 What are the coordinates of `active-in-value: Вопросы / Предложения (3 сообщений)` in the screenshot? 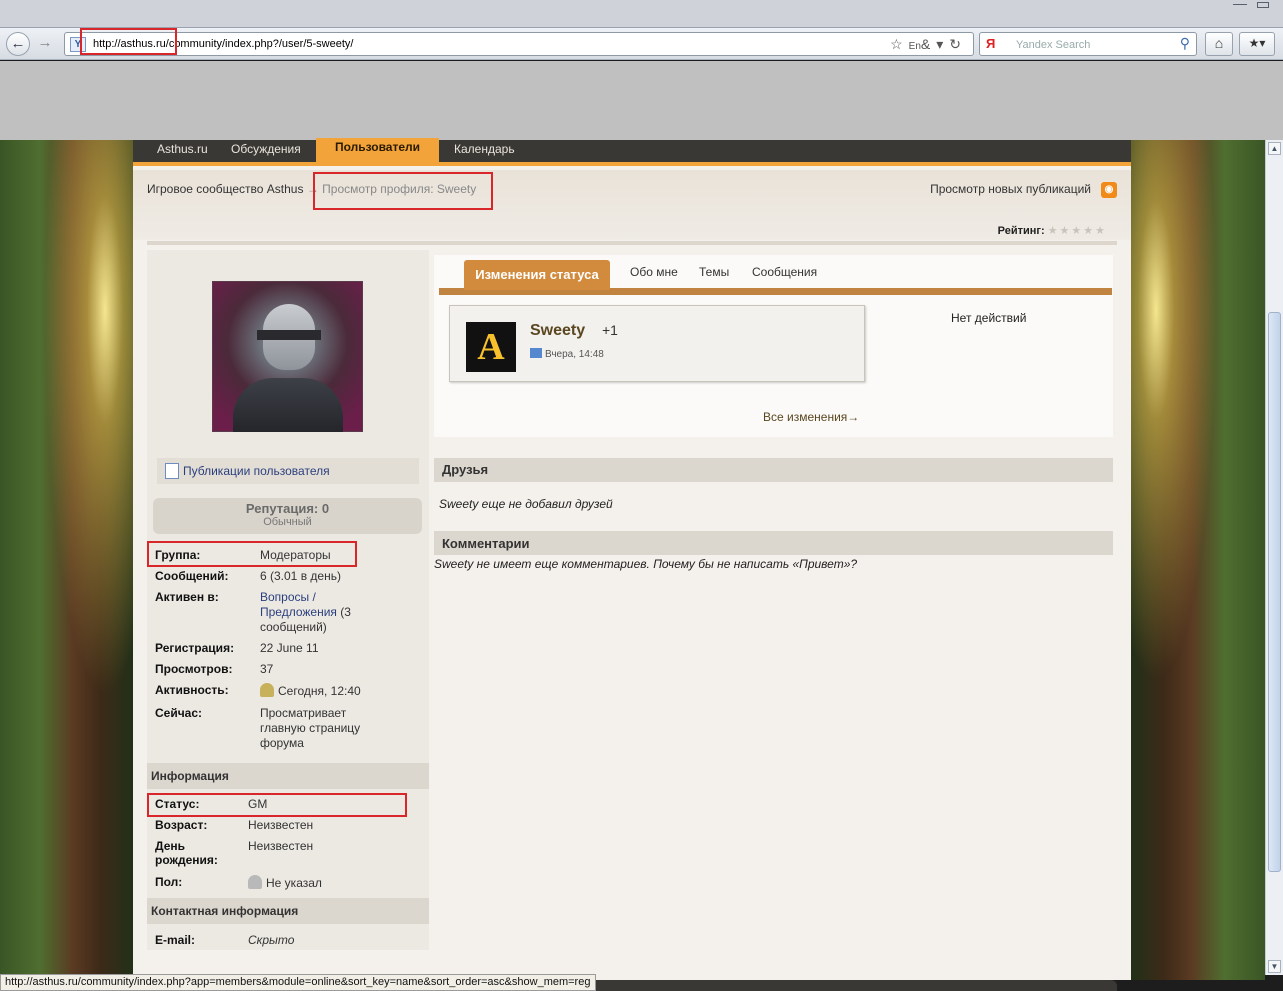 It's located at (320, 612).